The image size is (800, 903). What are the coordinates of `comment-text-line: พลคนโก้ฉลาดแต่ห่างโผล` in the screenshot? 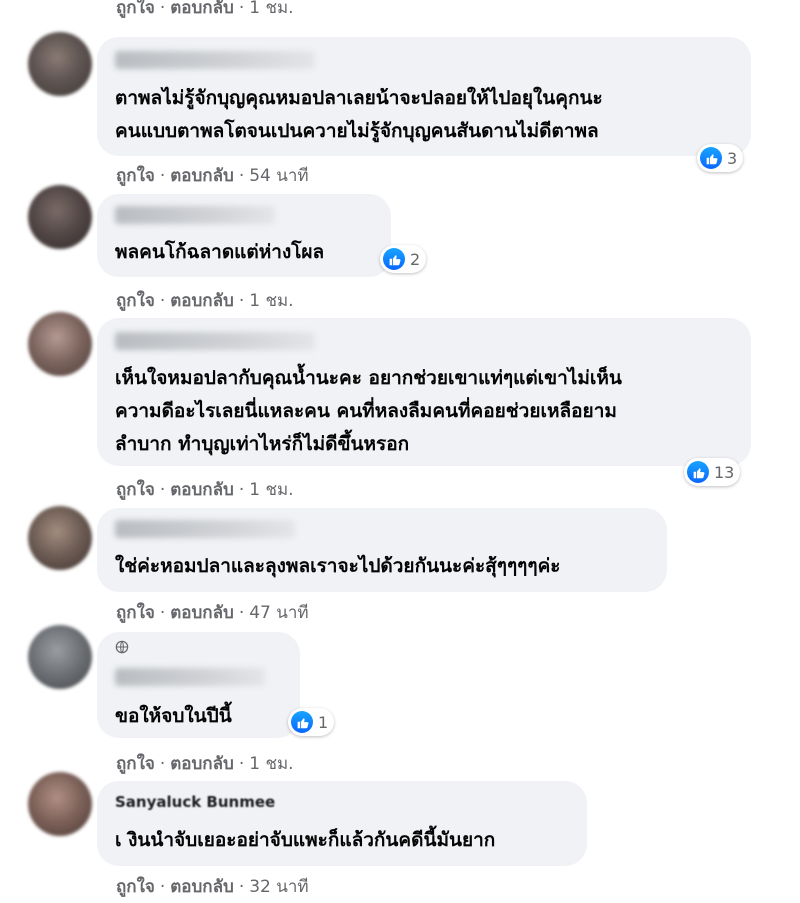 It's located at (220, 252).